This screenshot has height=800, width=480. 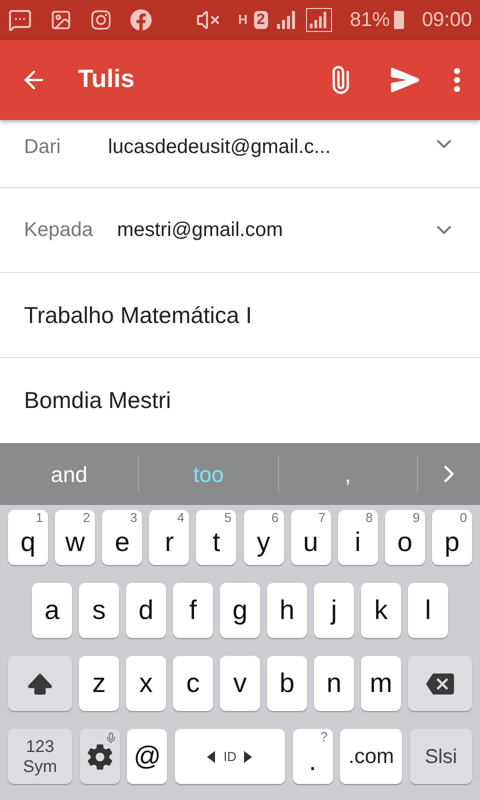 What do you see at coordinates (441, 756) in the screenshot?
I see `action-key: Slsi` at bounding box center [441, 756].